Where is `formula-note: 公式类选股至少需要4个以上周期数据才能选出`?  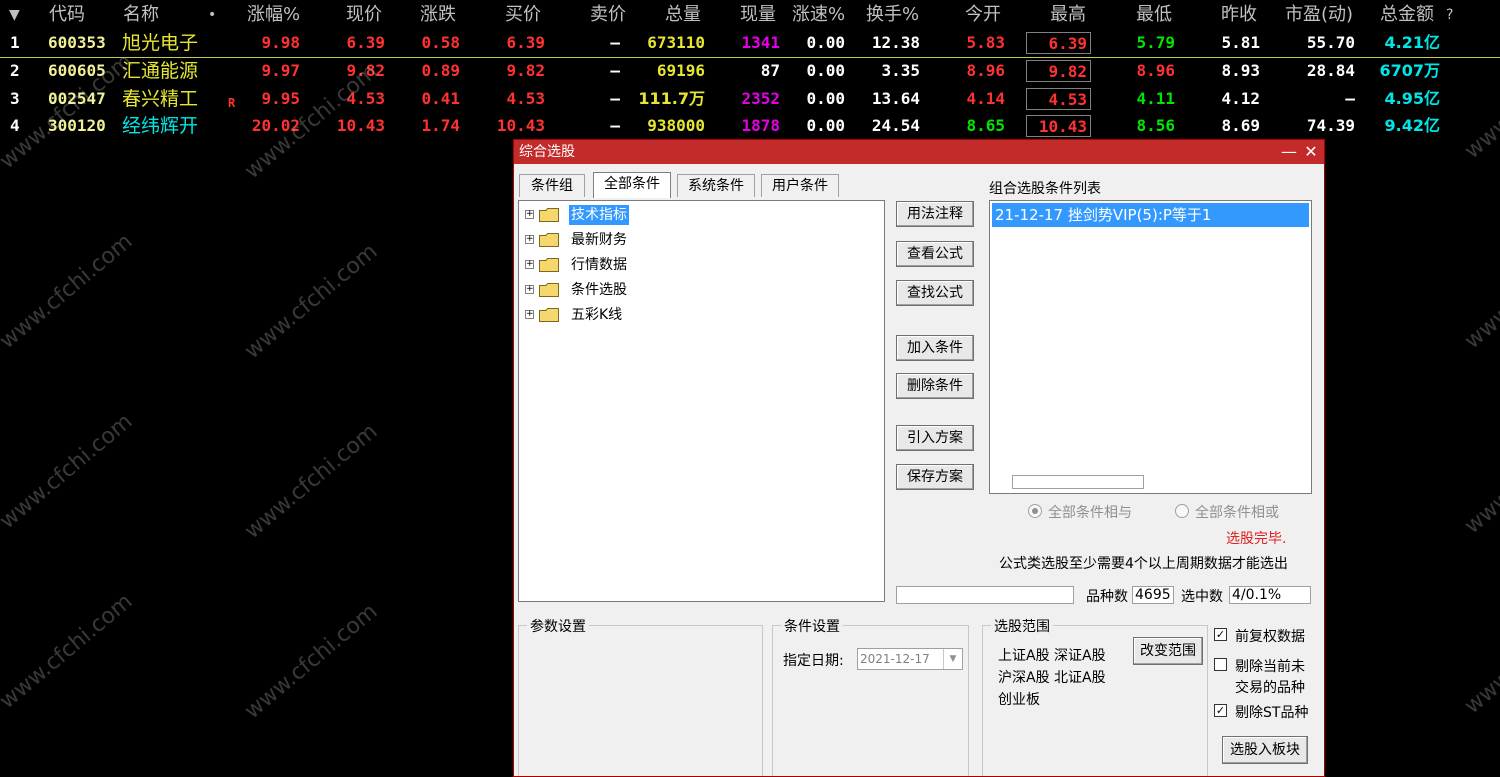
formula-note: 公式类选股至少需要4个以上周期数据才能选出 is located at coordinates (1143, 564).